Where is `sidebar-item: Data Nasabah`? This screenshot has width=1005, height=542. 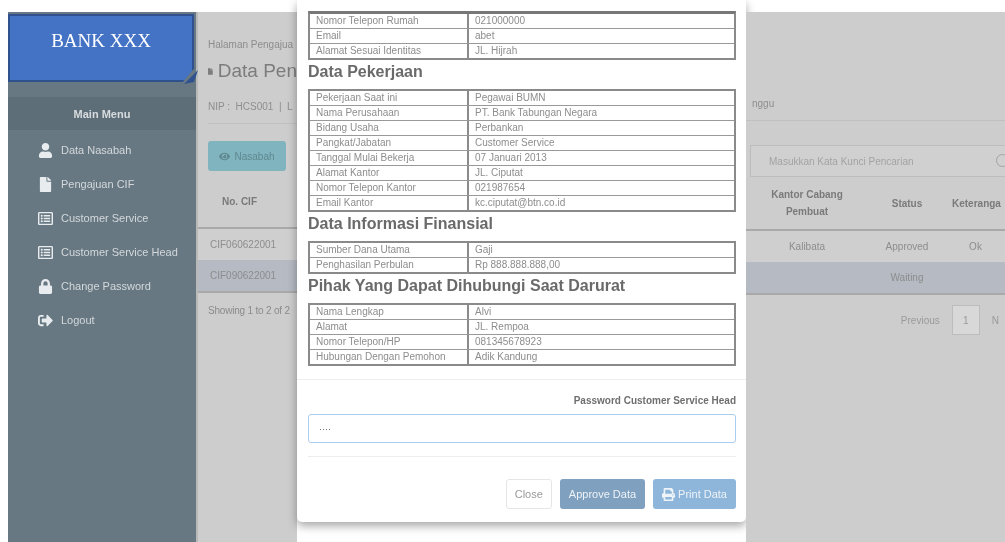 sidebar-item: Data Nasabah is located at coordinates (117, 150).